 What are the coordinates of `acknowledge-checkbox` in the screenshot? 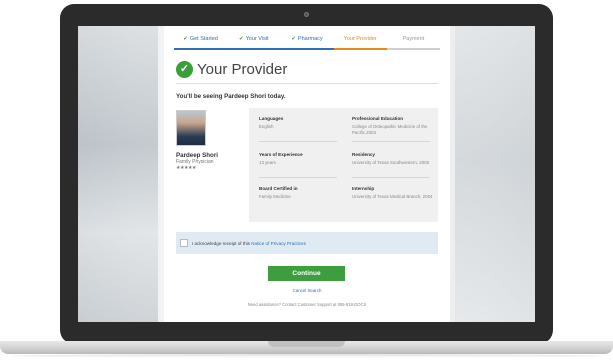 It's located at (184, 243).